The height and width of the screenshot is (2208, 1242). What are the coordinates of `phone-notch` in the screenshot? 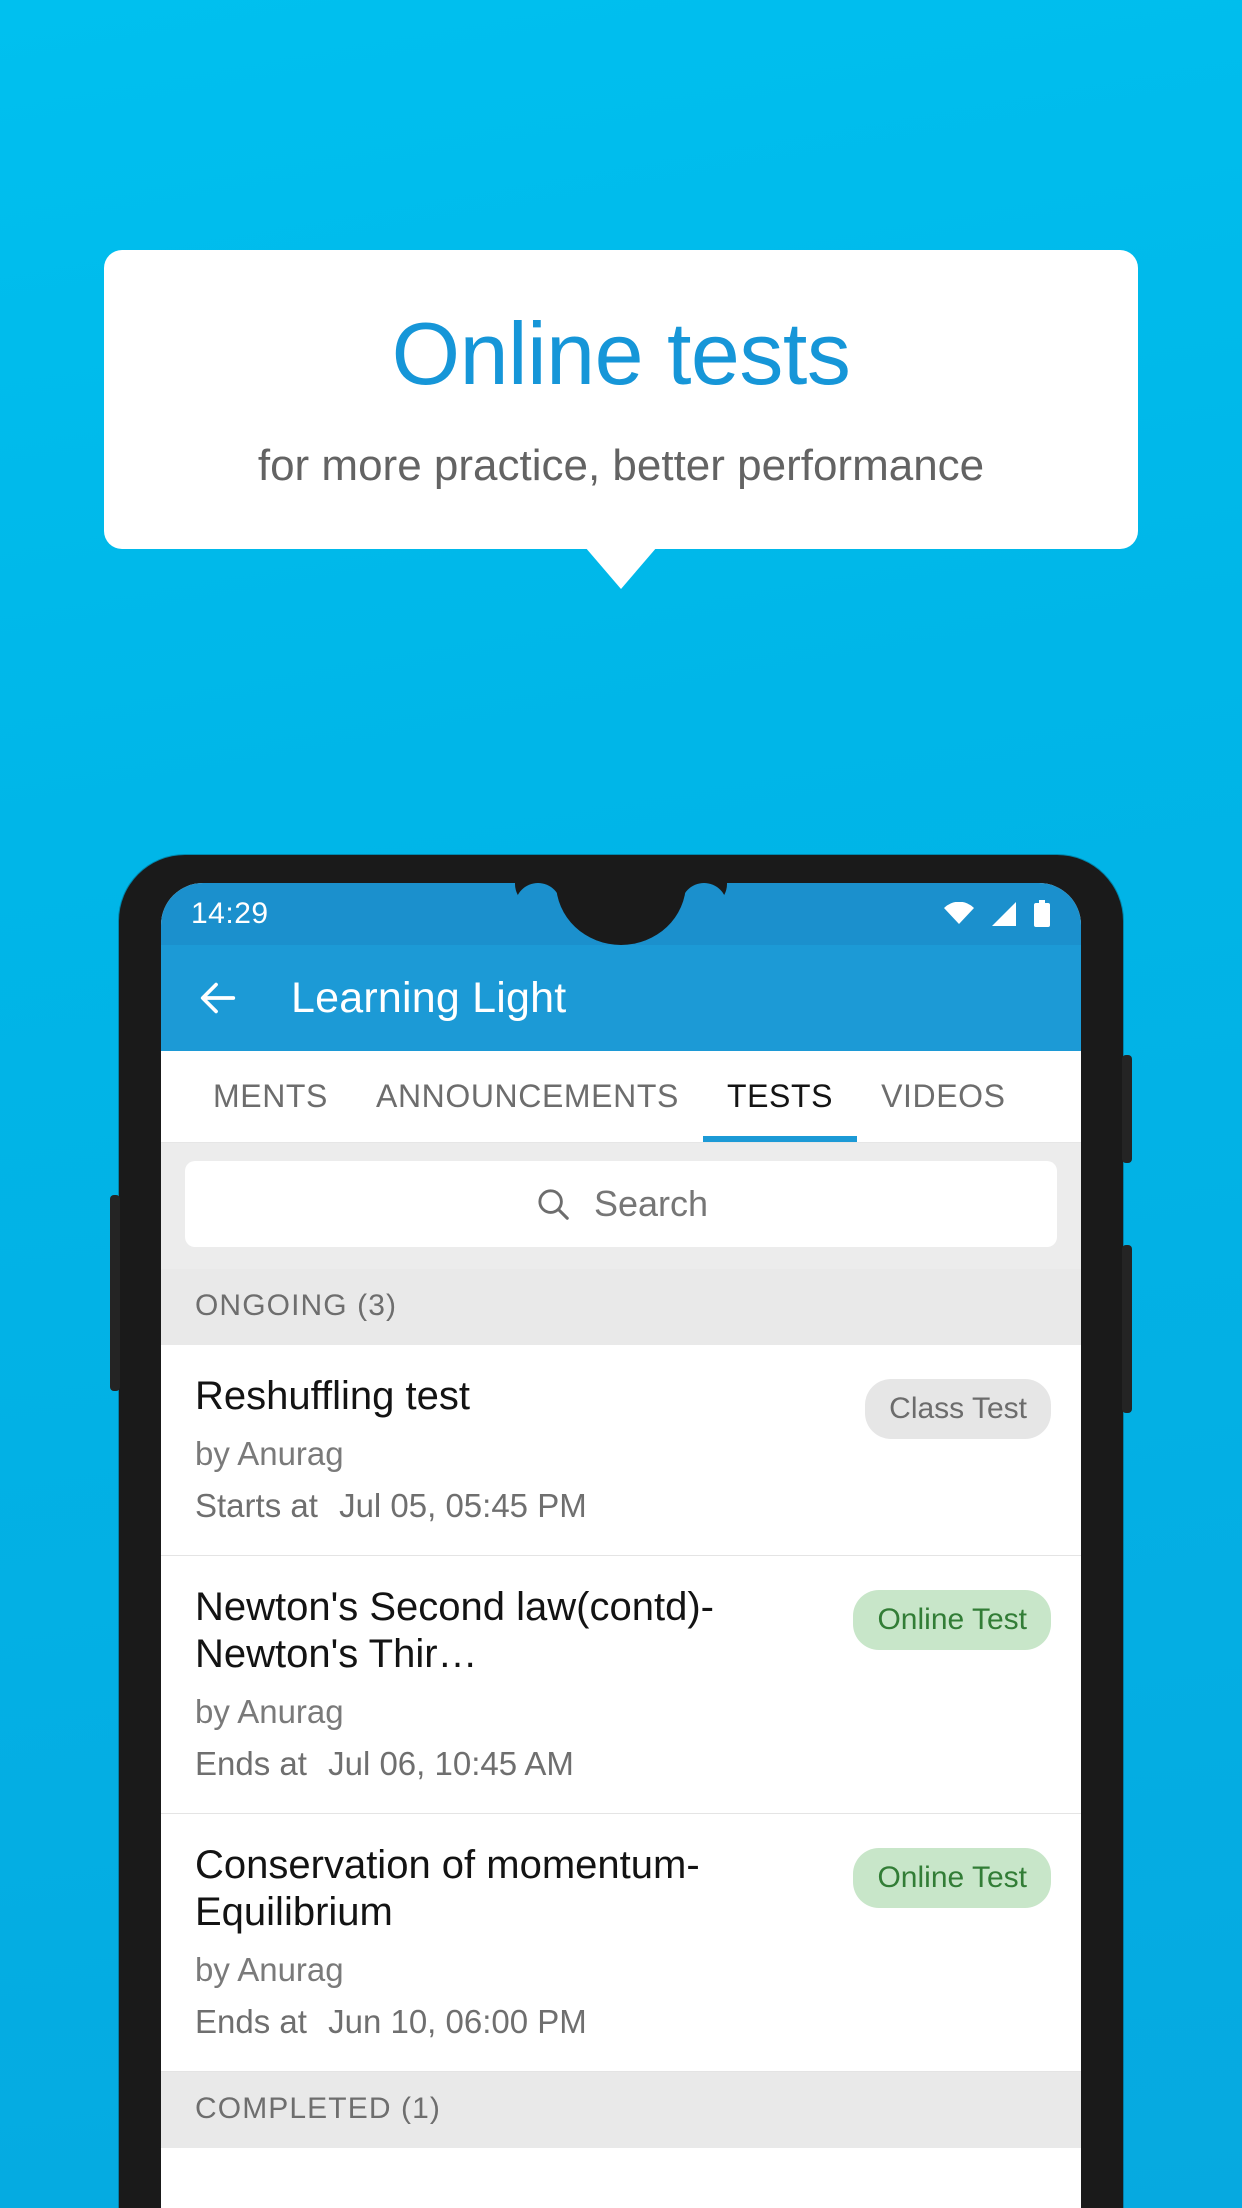 It's located at (621, 914).